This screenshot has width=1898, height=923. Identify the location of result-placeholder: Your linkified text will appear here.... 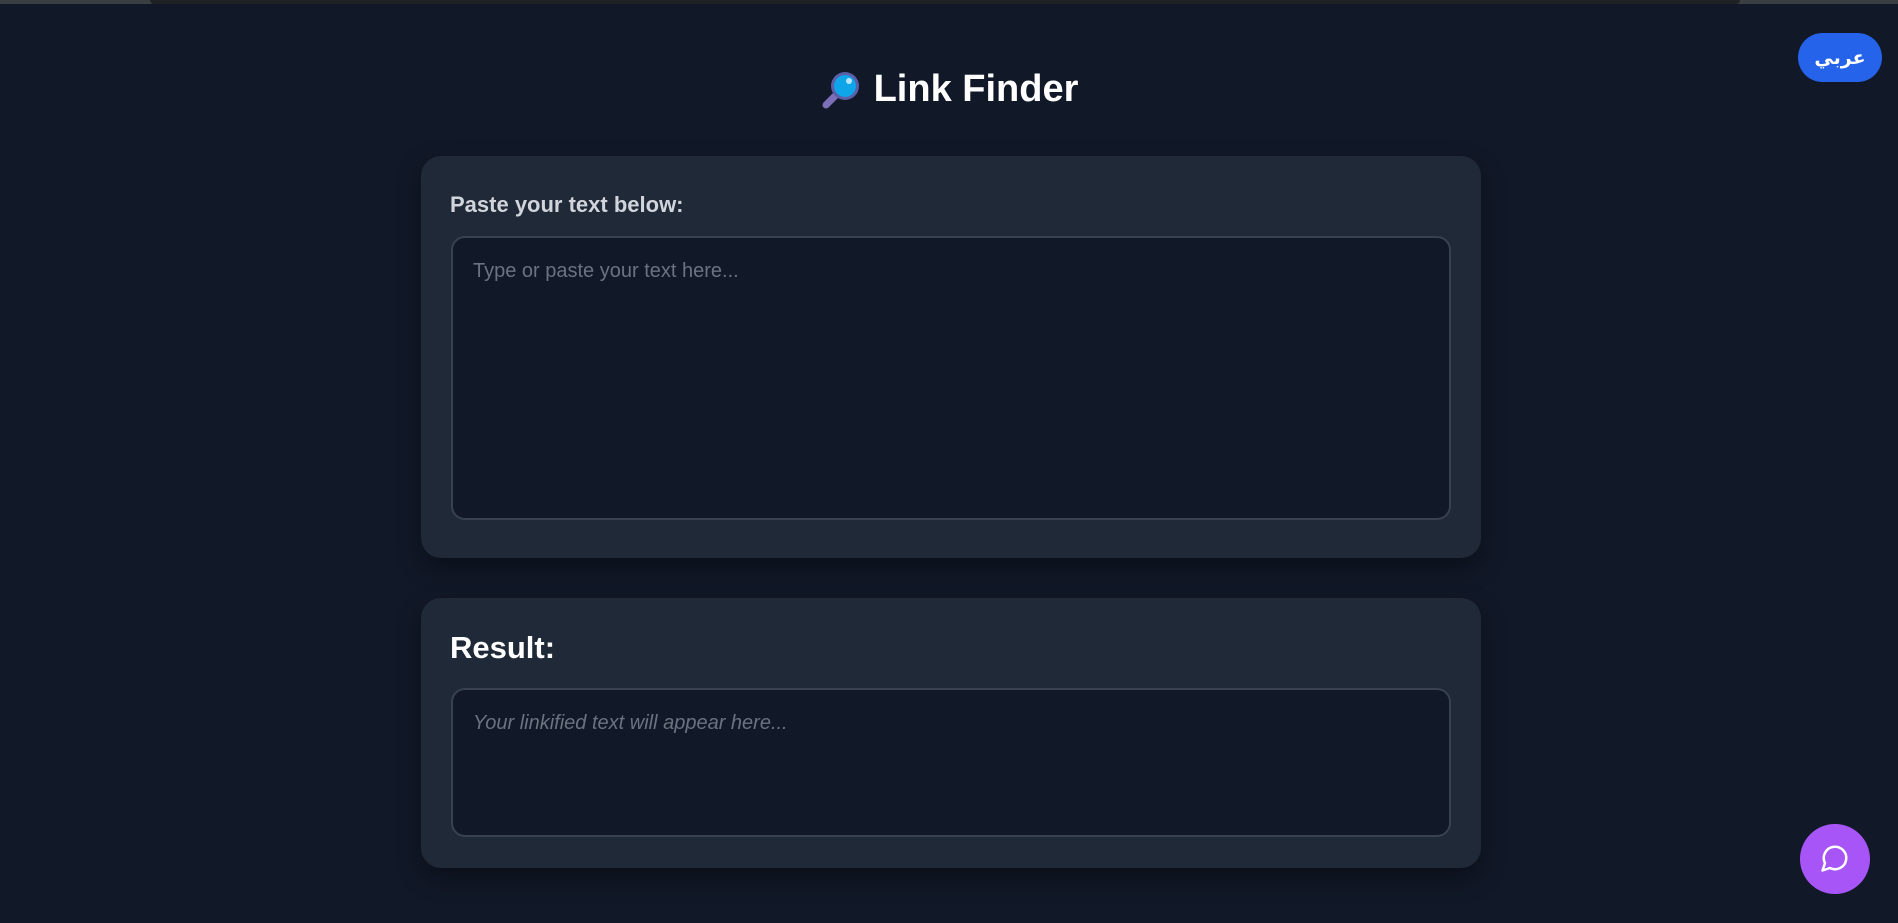
(630, 723).